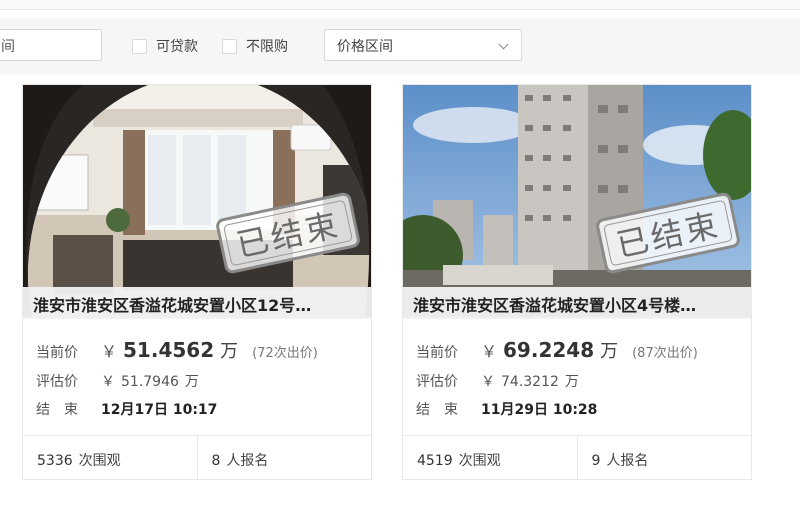  What do you see at coordinates (530, 382) in the screenshot?
I see `appraised-price: 74.3212` at bounding box center [530, 382].